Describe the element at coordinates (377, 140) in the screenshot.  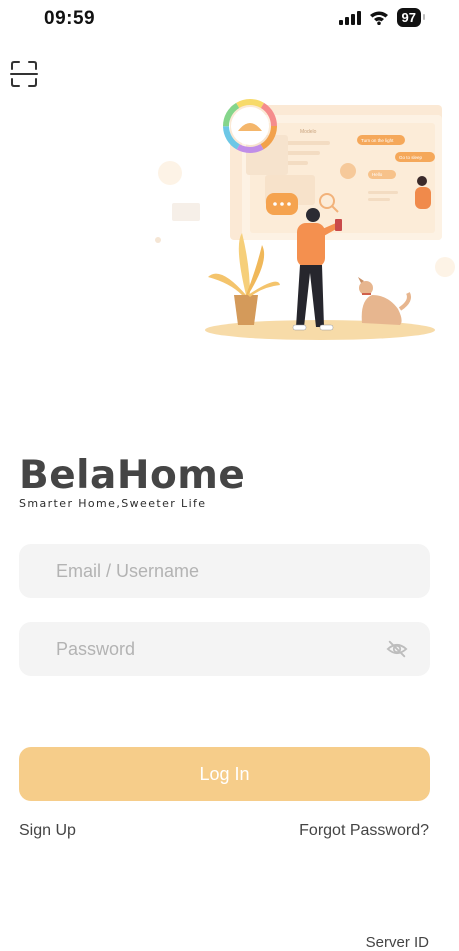
I see `bubble-1: Turn on the light` at that location.